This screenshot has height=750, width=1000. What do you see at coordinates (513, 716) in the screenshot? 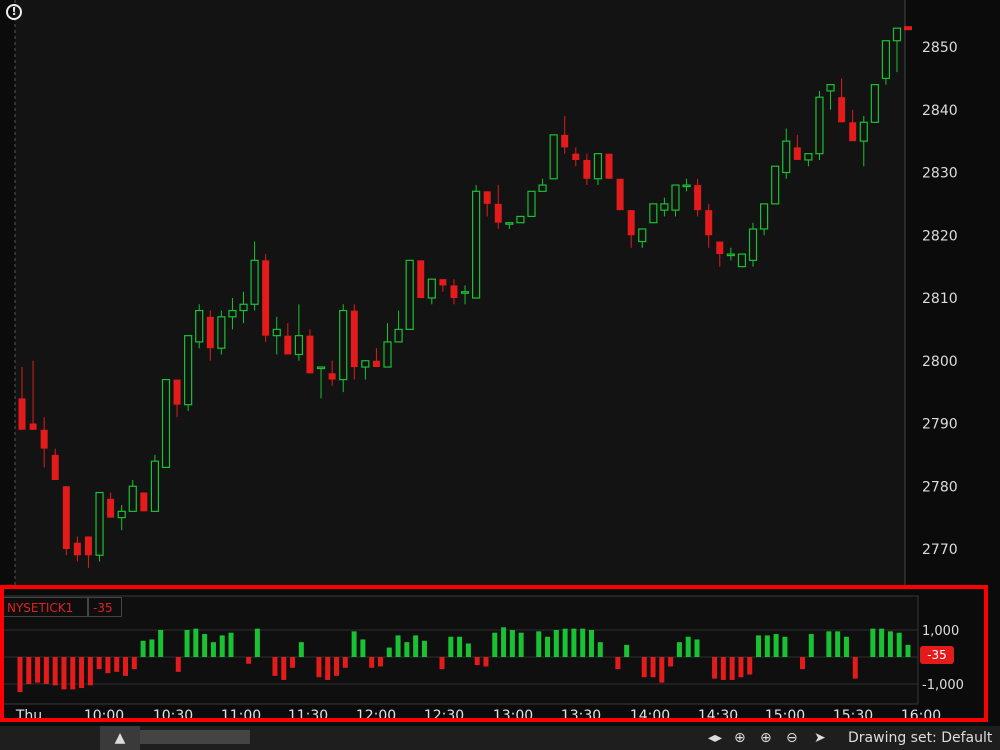
I see `time-axis-label: 13:00` at bounding box center [513, 716].